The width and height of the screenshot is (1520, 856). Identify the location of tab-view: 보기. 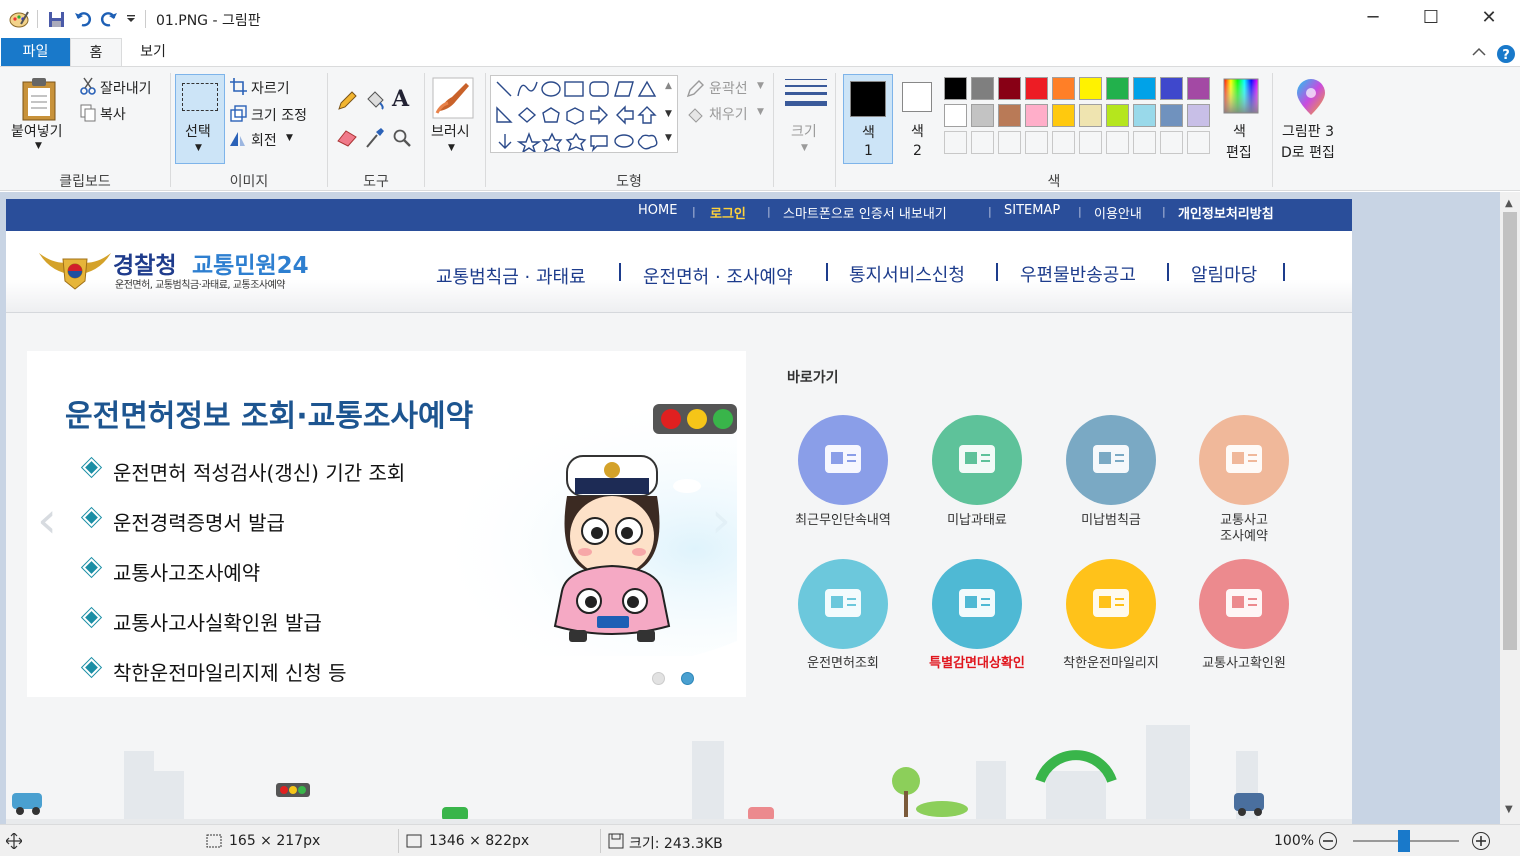
(153, 52).